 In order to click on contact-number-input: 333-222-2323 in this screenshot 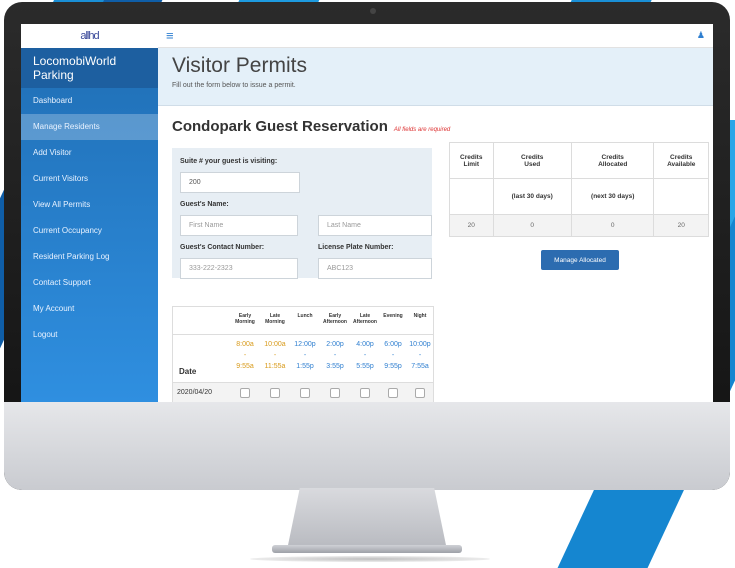, I will do `click(239, 268)`.